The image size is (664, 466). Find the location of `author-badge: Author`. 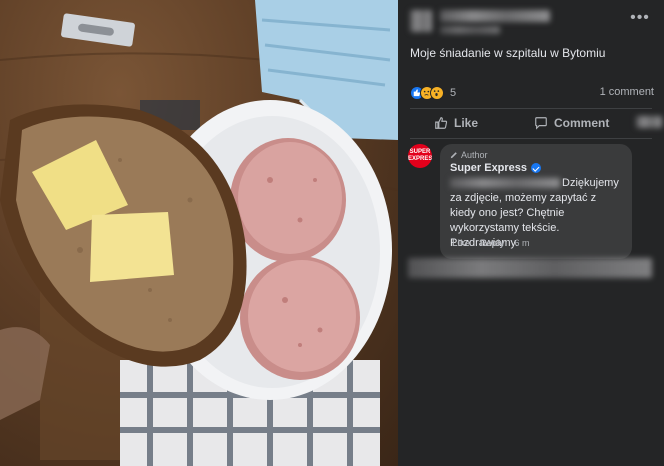

author-badge: Author is located at coordinates (536, 155).